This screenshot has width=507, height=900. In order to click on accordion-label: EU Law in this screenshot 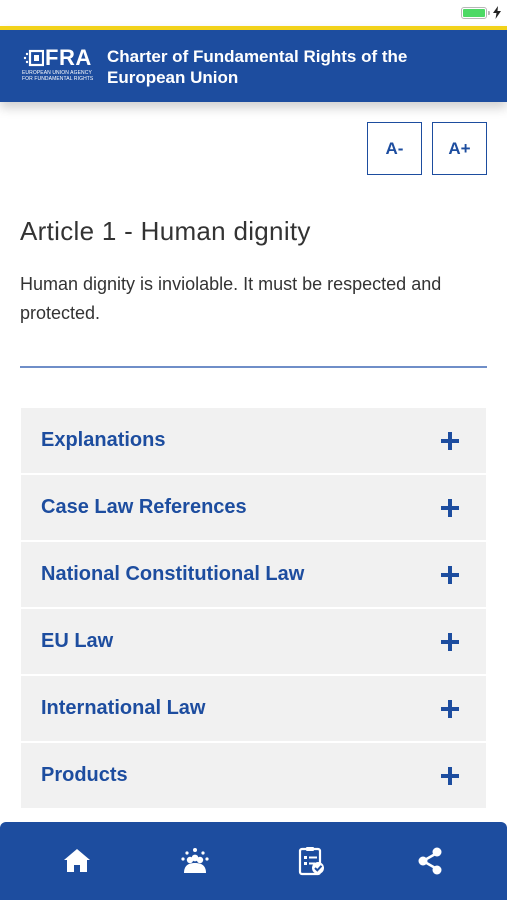, I will do `click(77, 641)`.